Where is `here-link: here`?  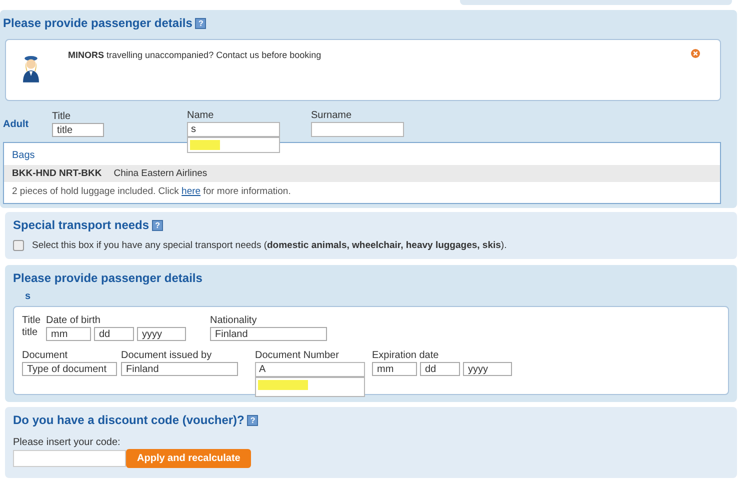
here-link: here is located at coordinates (191, 191).